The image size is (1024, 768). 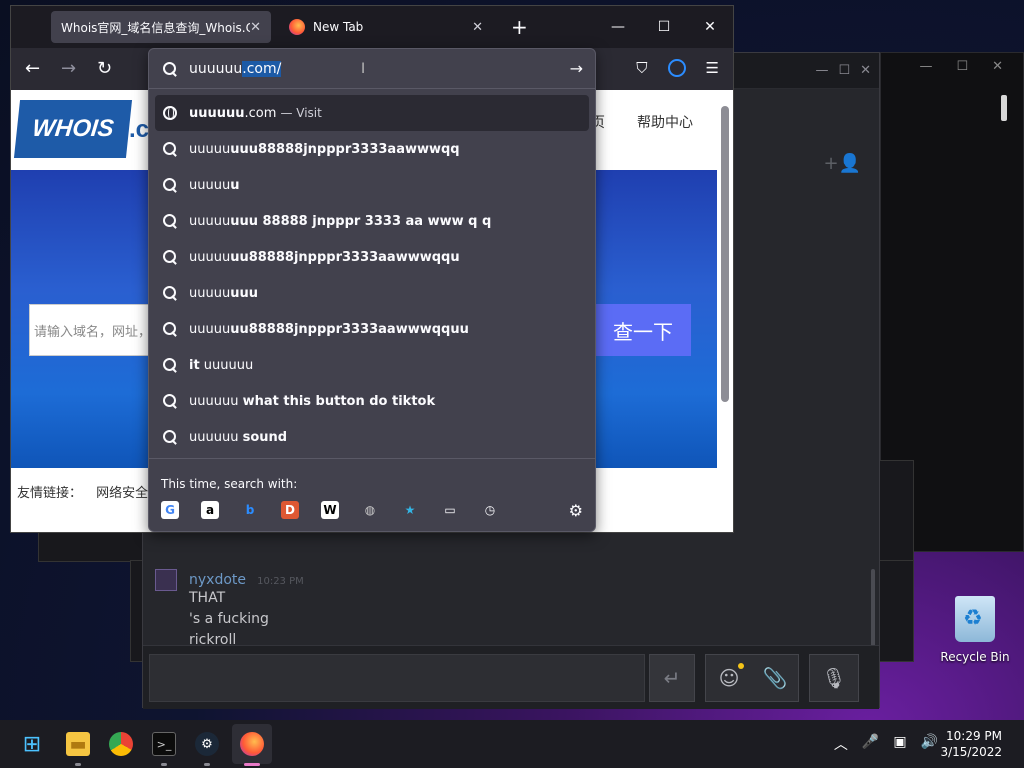 What do you see at coordinates (370, 510) in the screenshot?
I see `search-engine-icon: ◍` at bounding box center [370, 510].